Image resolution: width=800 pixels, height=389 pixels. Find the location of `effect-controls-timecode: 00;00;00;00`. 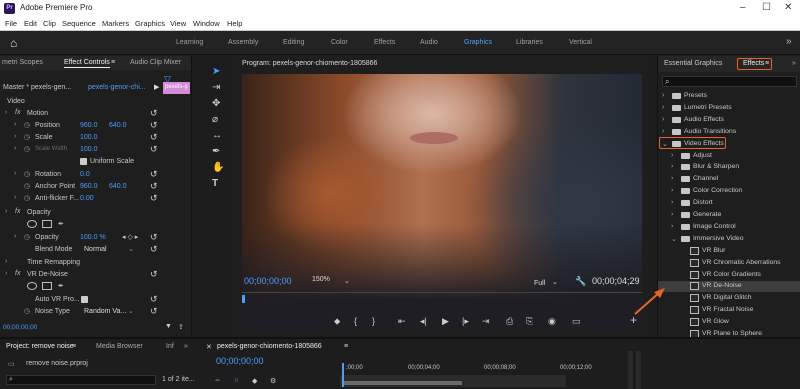

effect-controls-timecode: 00;00;00;00 is located at coordinates (20, 327).